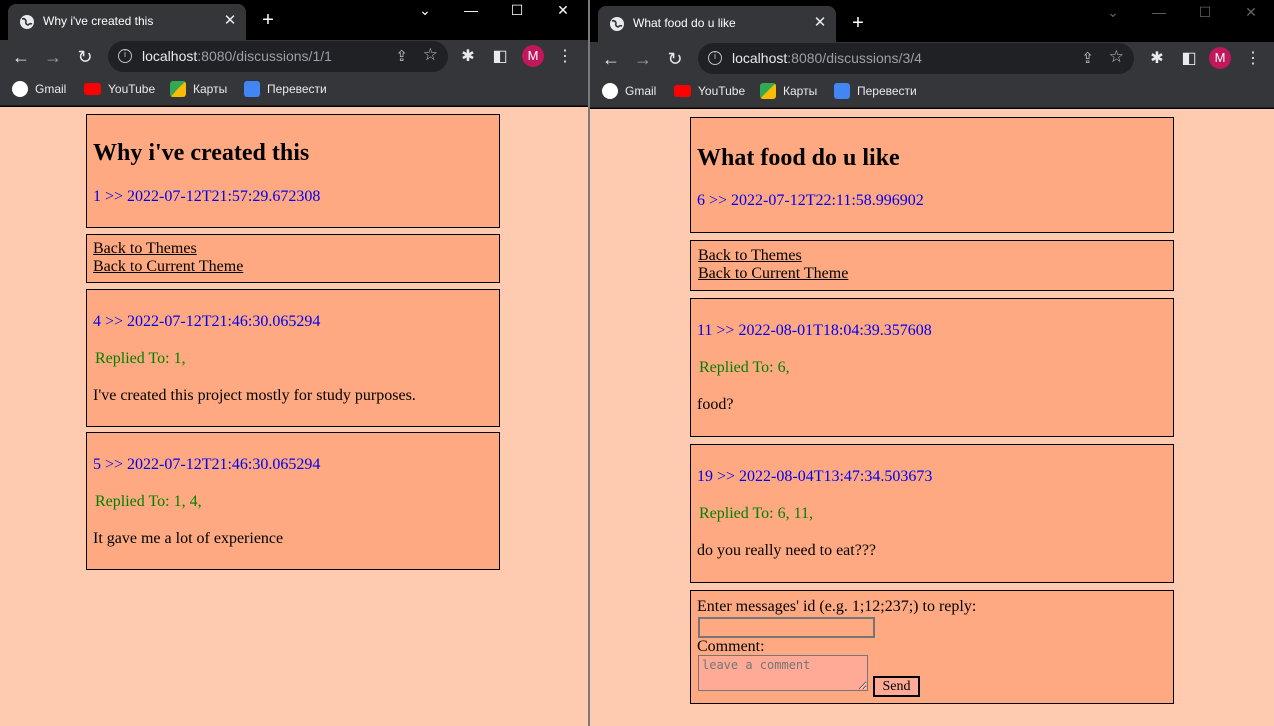 The height and width of the screenshot is (726, 1274). Describe the element at coordinates (787, 550) in the screenshot. I see `message-text: do you really need to eat???` at that location.